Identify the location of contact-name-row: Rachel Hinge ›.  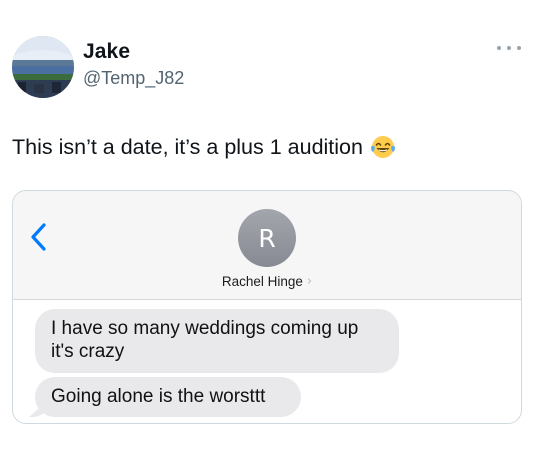
(267, 281).